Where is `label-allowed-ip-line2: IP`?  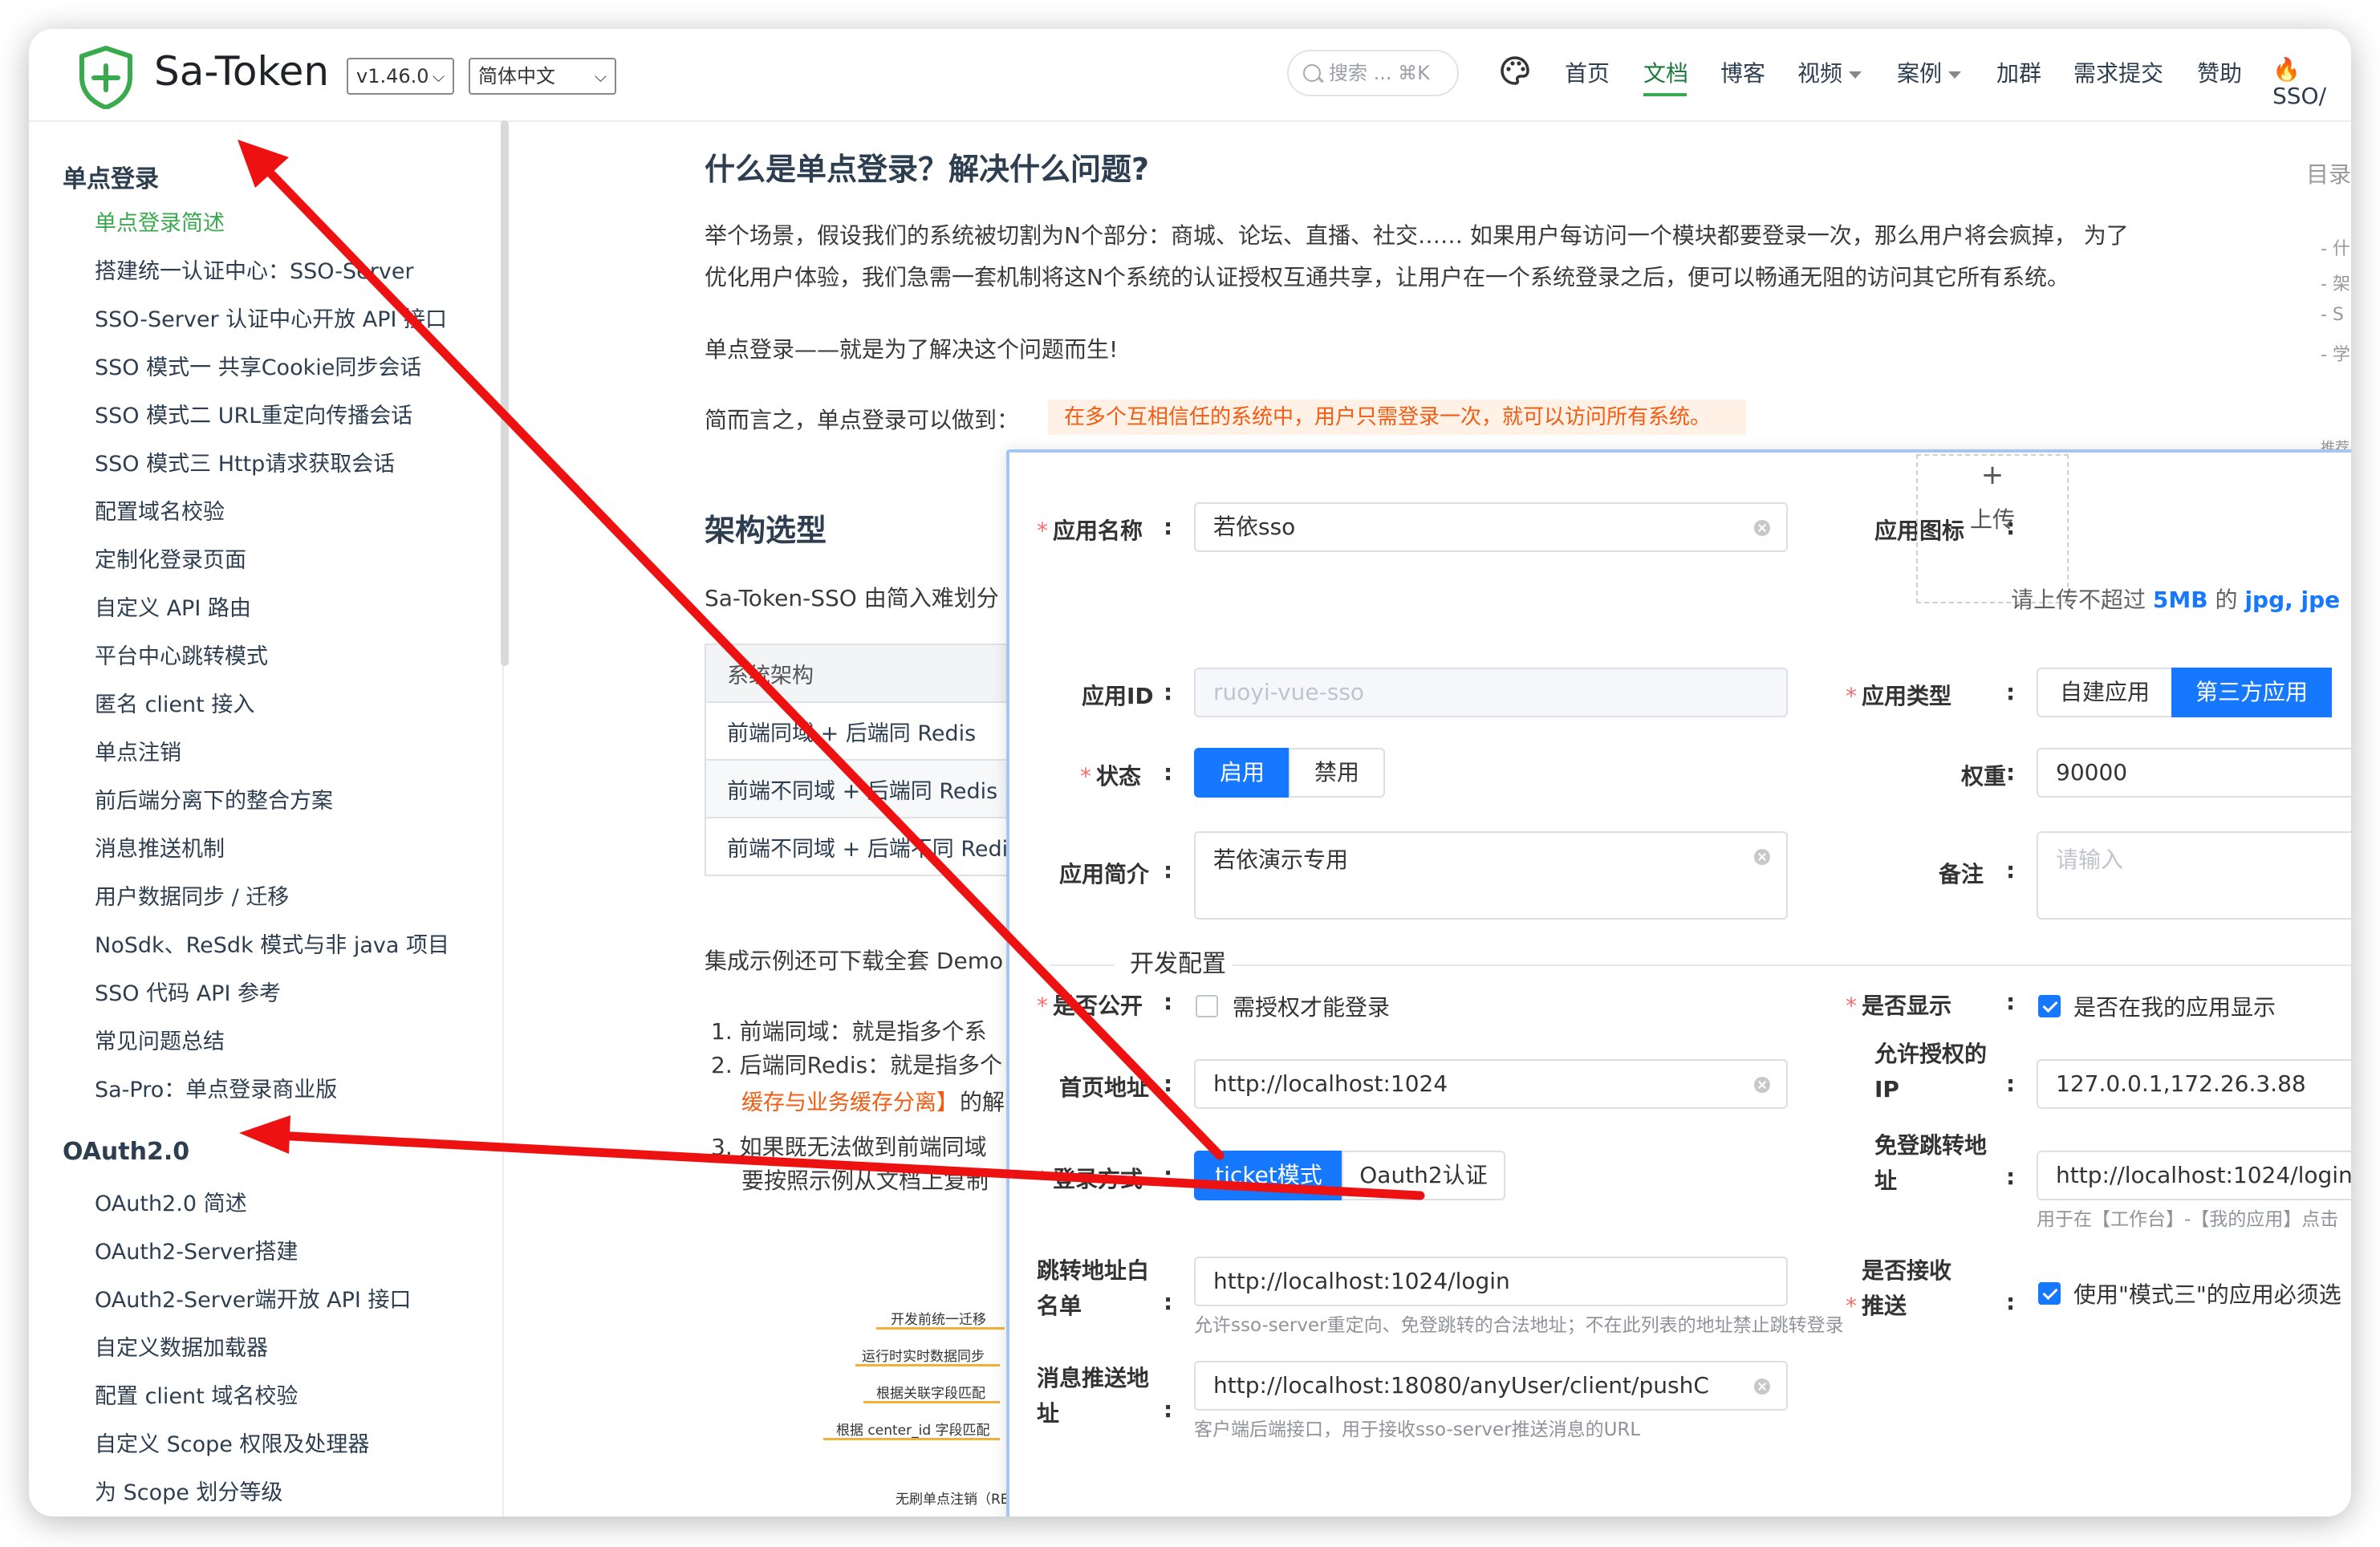 label-allowed-ip-line2: IP is located at coordinates (1887, 1089).